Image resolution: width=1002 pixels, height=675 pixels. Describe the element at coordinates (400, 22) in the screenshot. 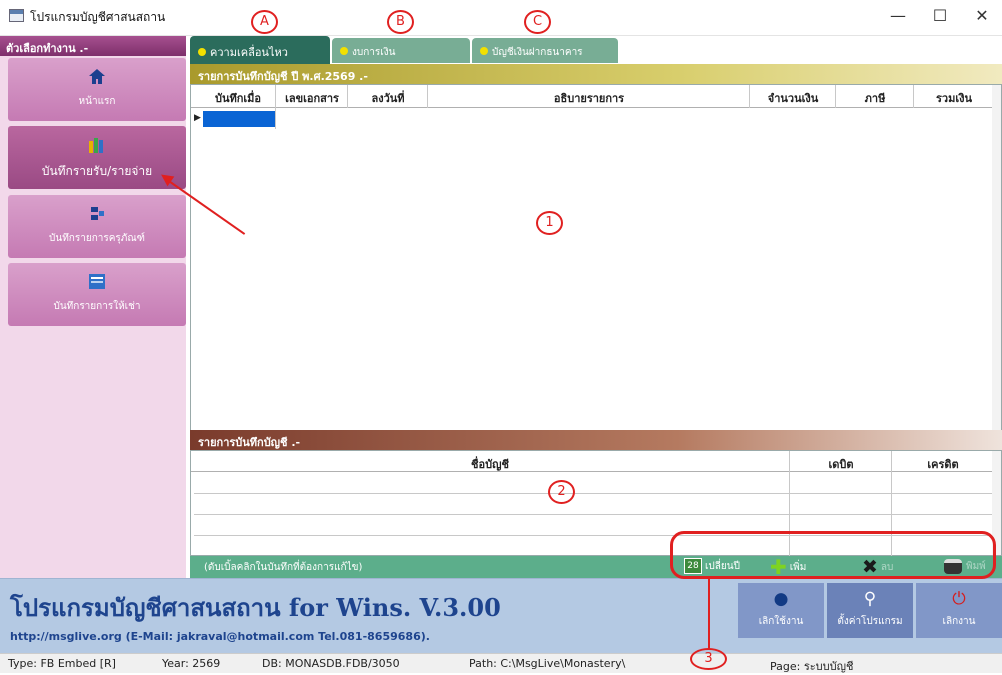

I see `annotation-b: B` at that location.